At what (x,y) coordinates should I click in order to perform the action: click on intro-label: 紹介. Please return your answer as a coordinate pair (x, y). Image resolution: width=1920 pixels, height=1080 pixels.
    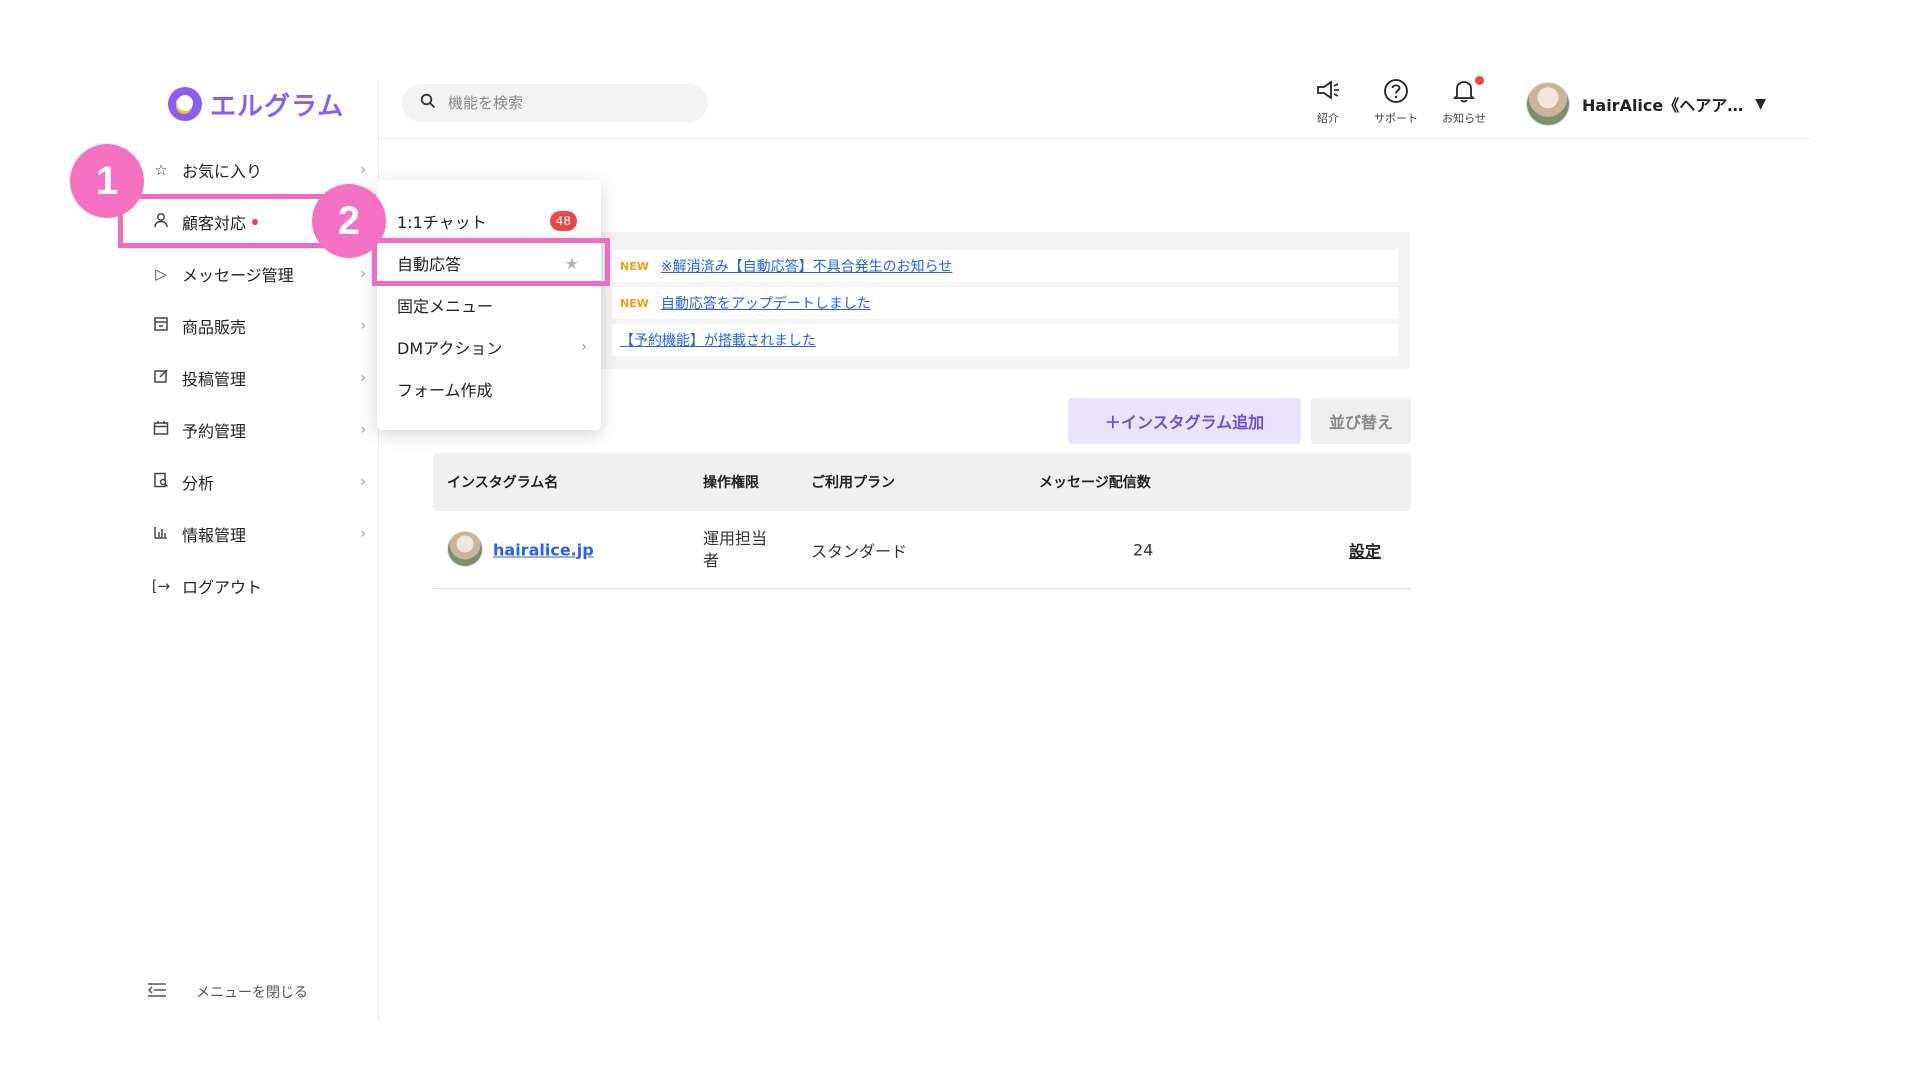
    Looking at the image, I should click on (1328, 118).